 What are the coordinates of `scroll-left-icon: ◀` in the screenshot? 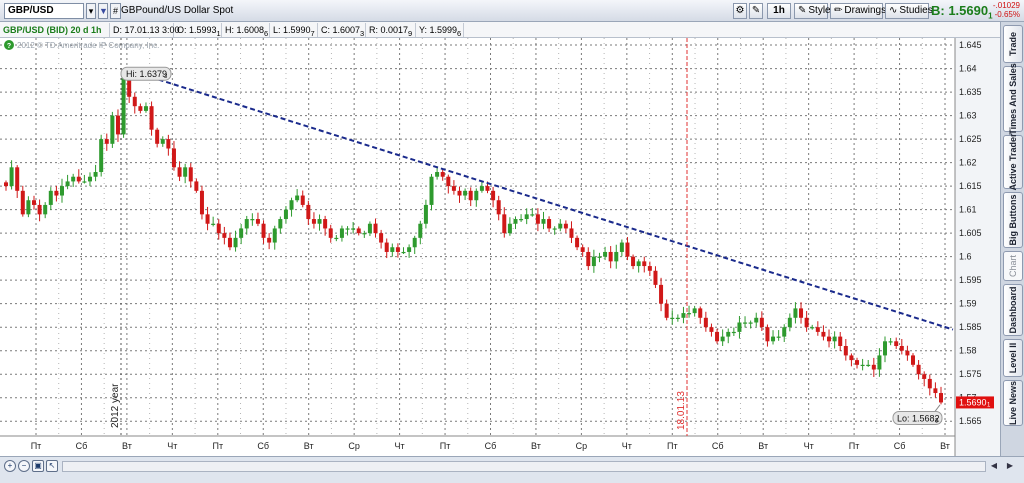 It's located at (994, 466).